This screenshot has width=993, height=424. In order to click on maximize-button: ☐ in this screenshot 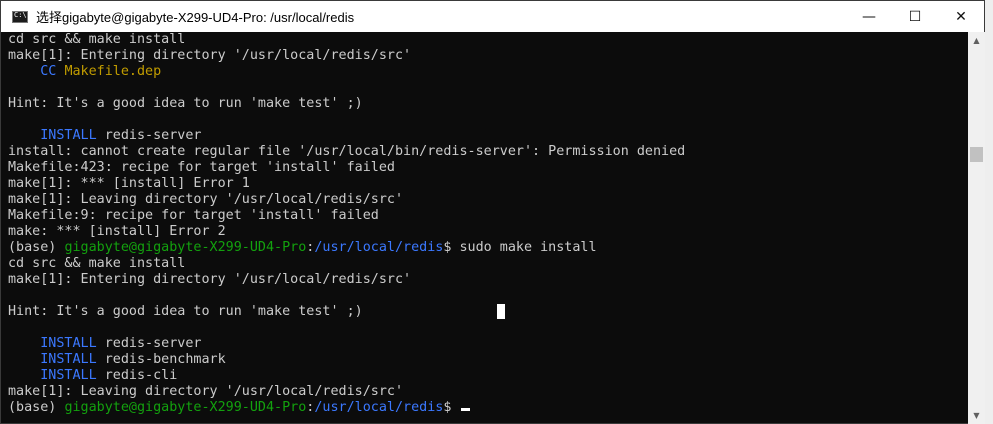, I will do `click(915, 16)`.